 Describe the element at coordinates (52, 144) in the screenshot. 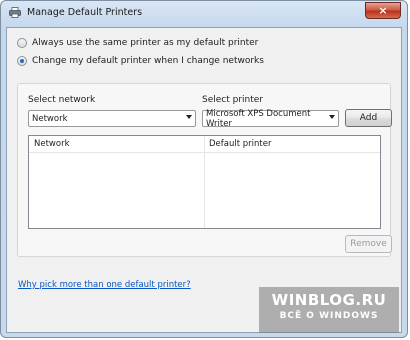

I see `column-header-network: Network` at that location.